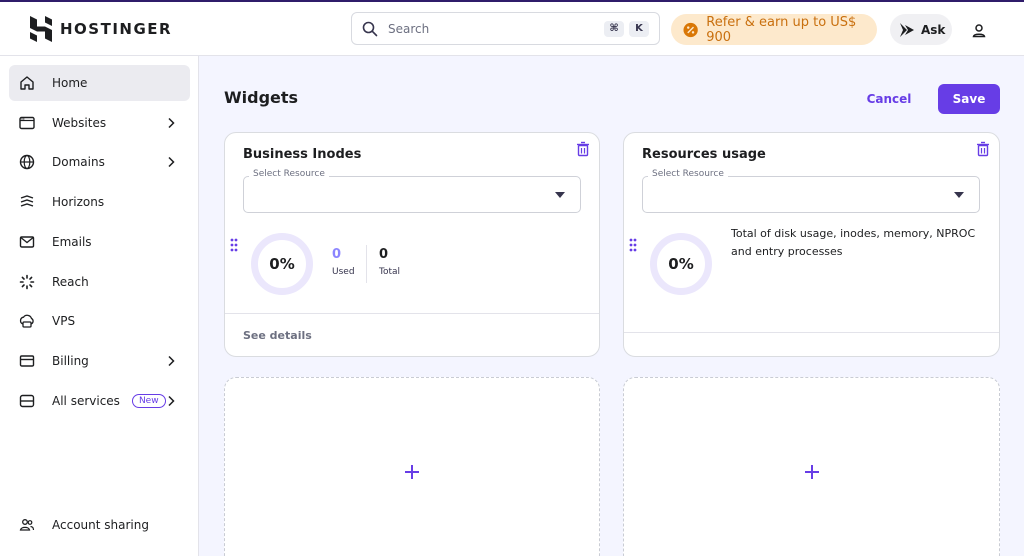  I want to click on sidebar-item-billing: Billing, so click(99, 361).